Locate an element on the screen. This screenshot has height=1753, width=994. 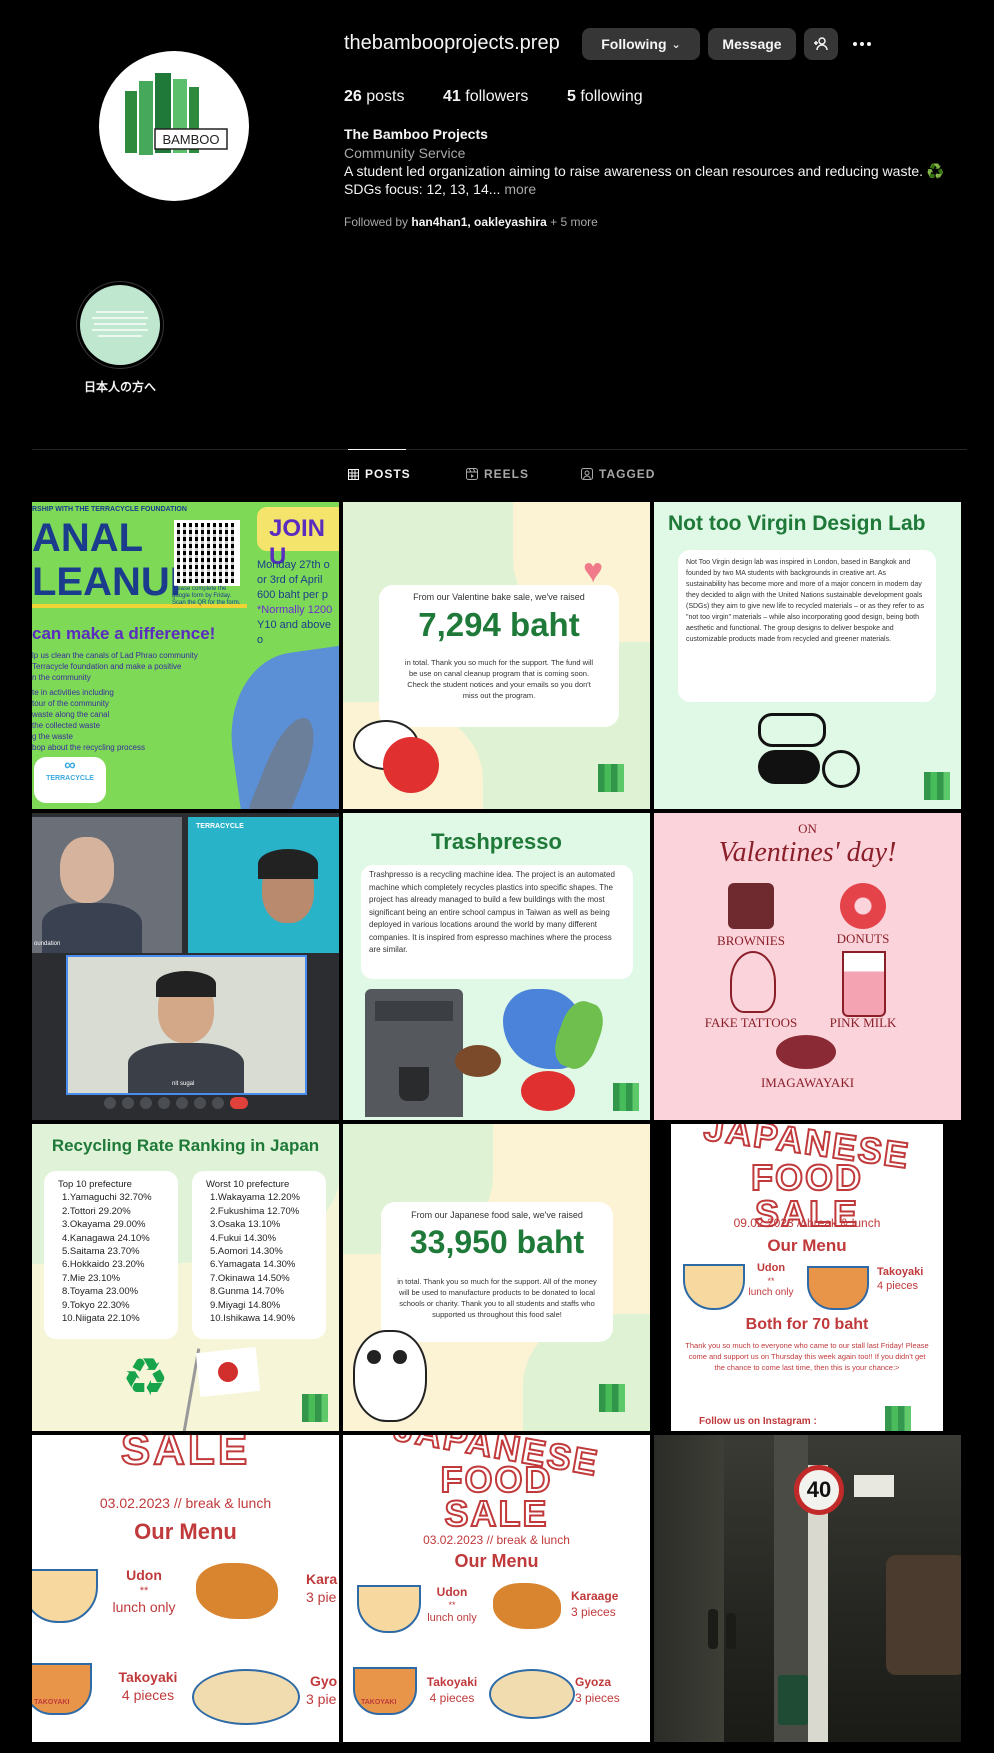
menu-qty: 3 pieces is located at coordinates (593, 1612).